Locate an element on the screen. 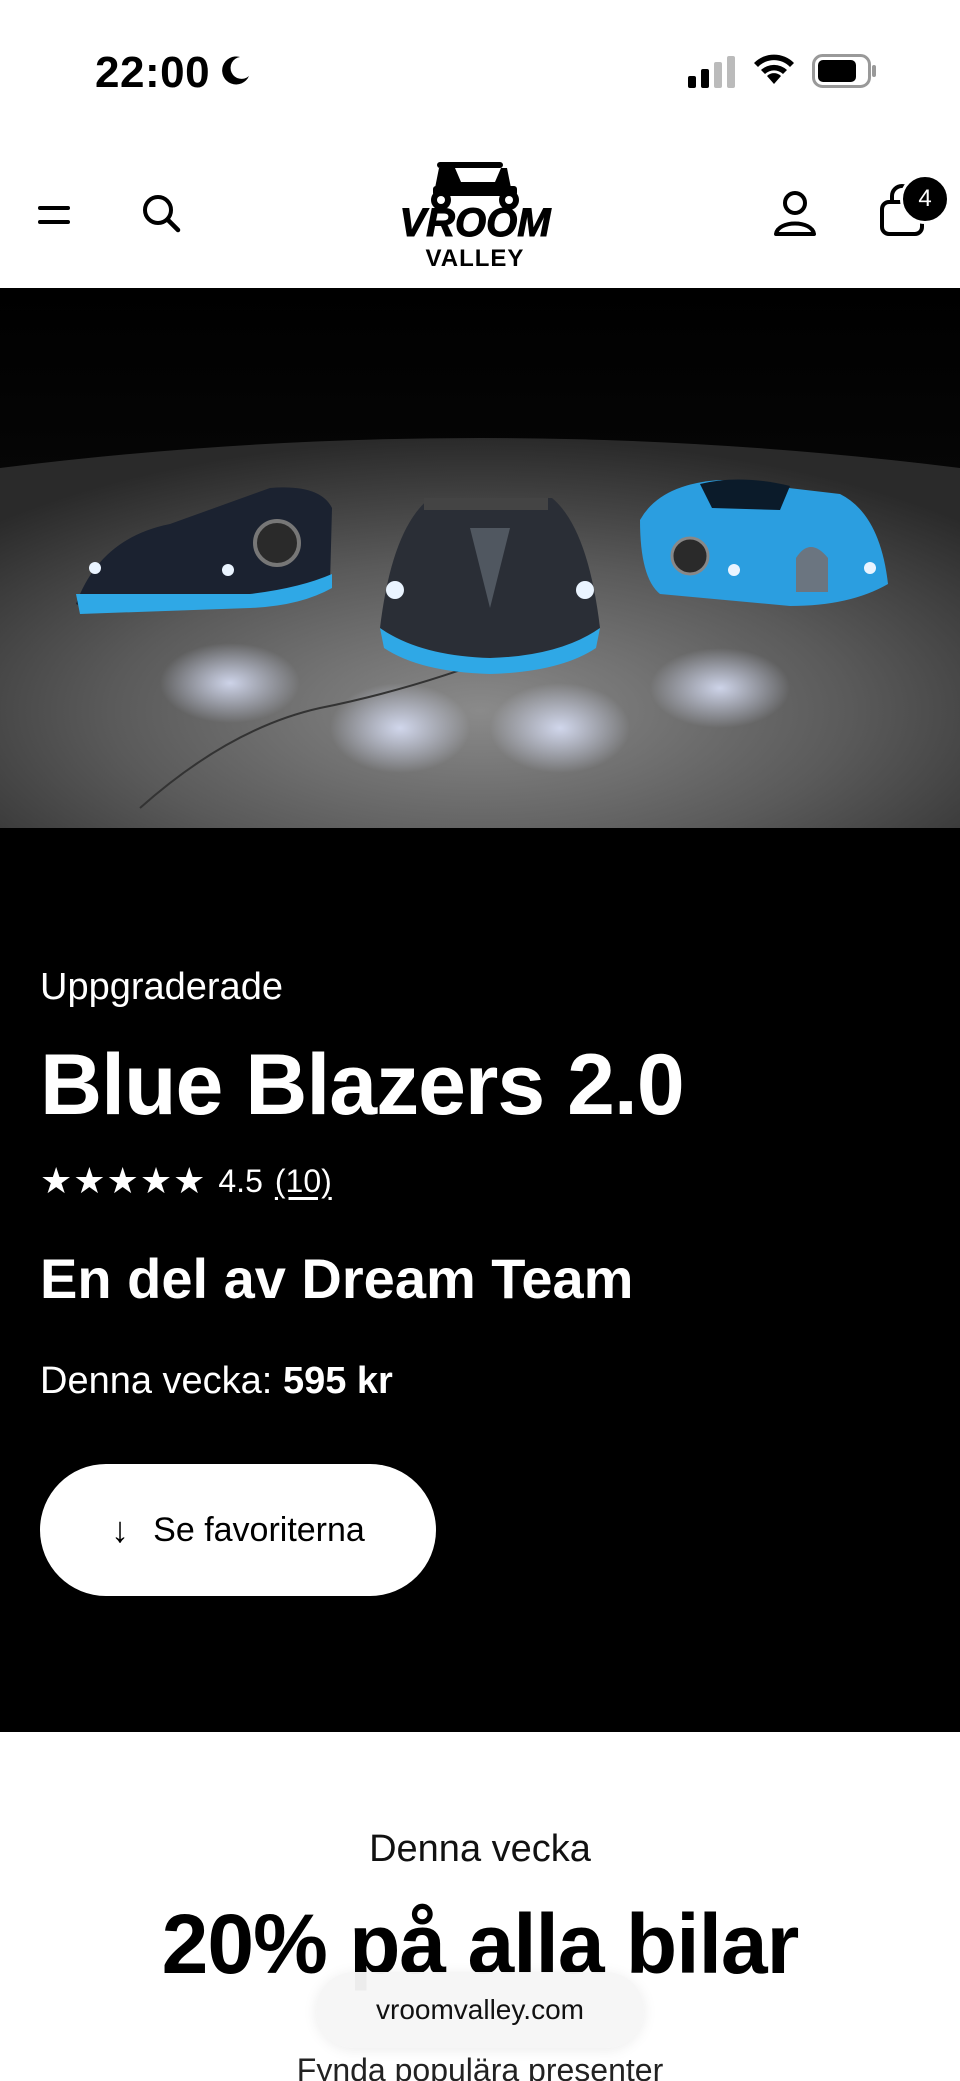 The height and width of the screenshot is (2081, 960). promo-subtitle: Fynda populära presenter is located at coordinates (480, 2066).